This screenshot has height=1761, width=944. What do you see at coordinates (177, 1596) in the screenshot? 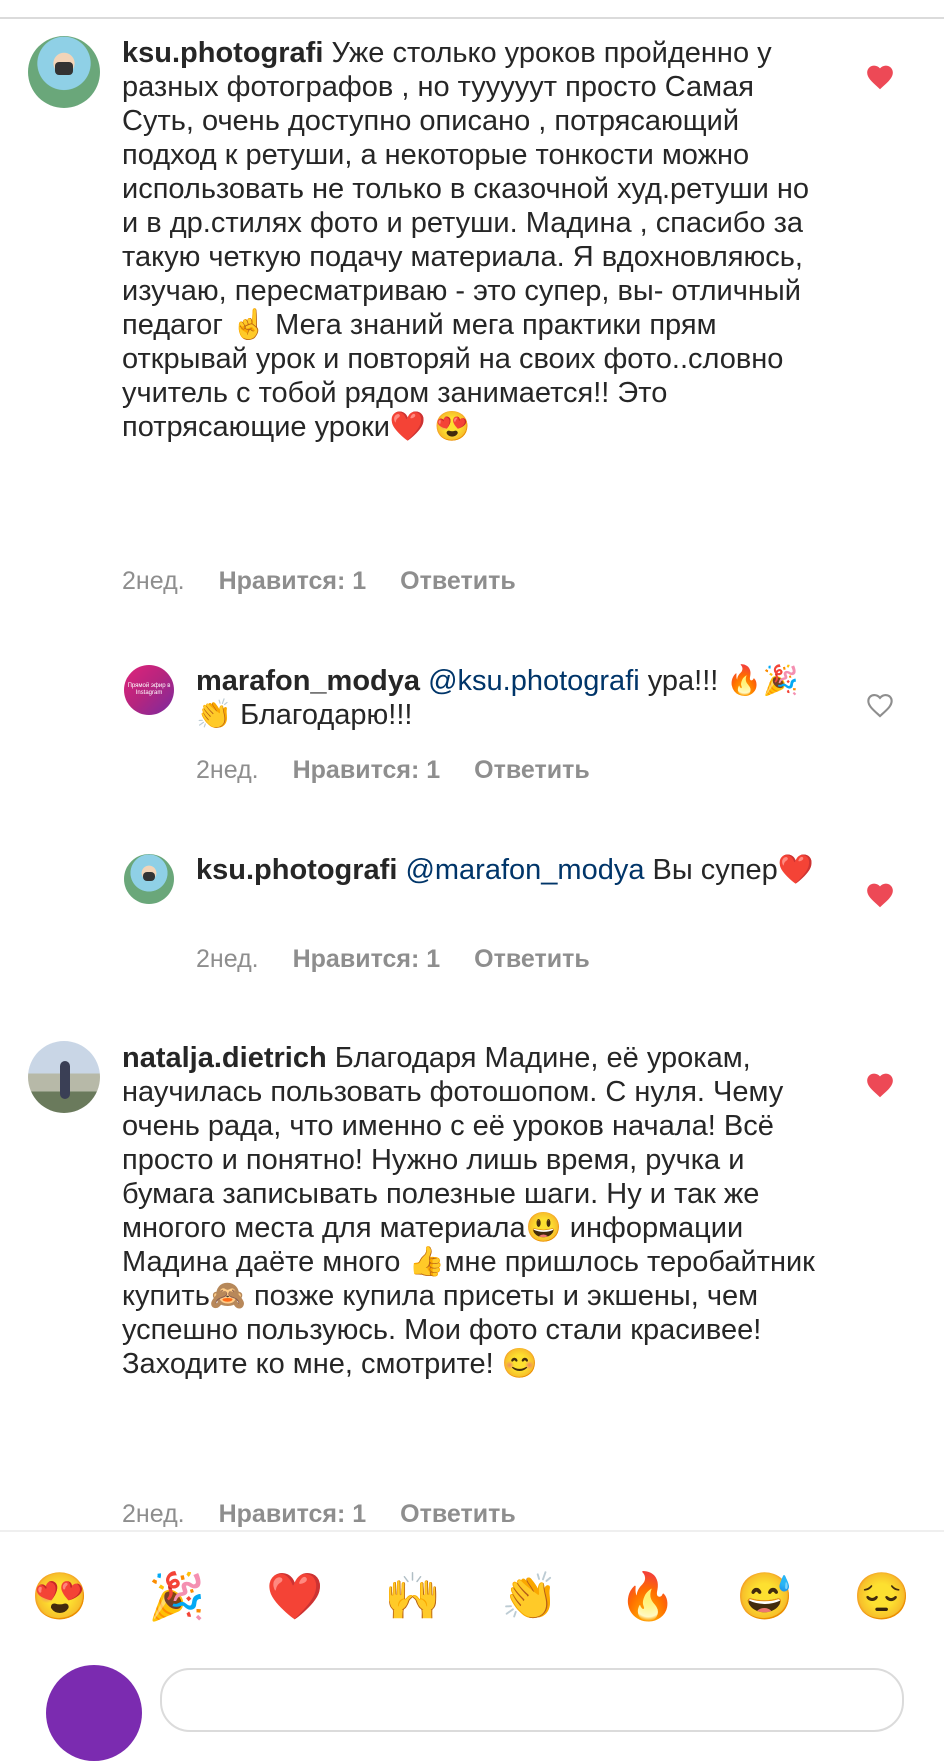
I see `emoji-party-popper-button: 🎉` at bounding box center [177, 1596].